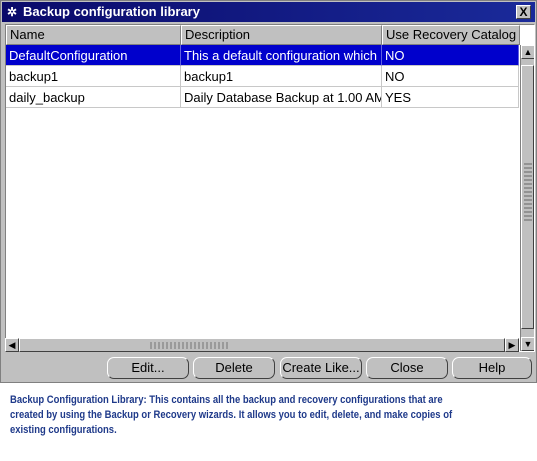  I want to click on table-row: backup1 backup1 NO, so click(262, 76).